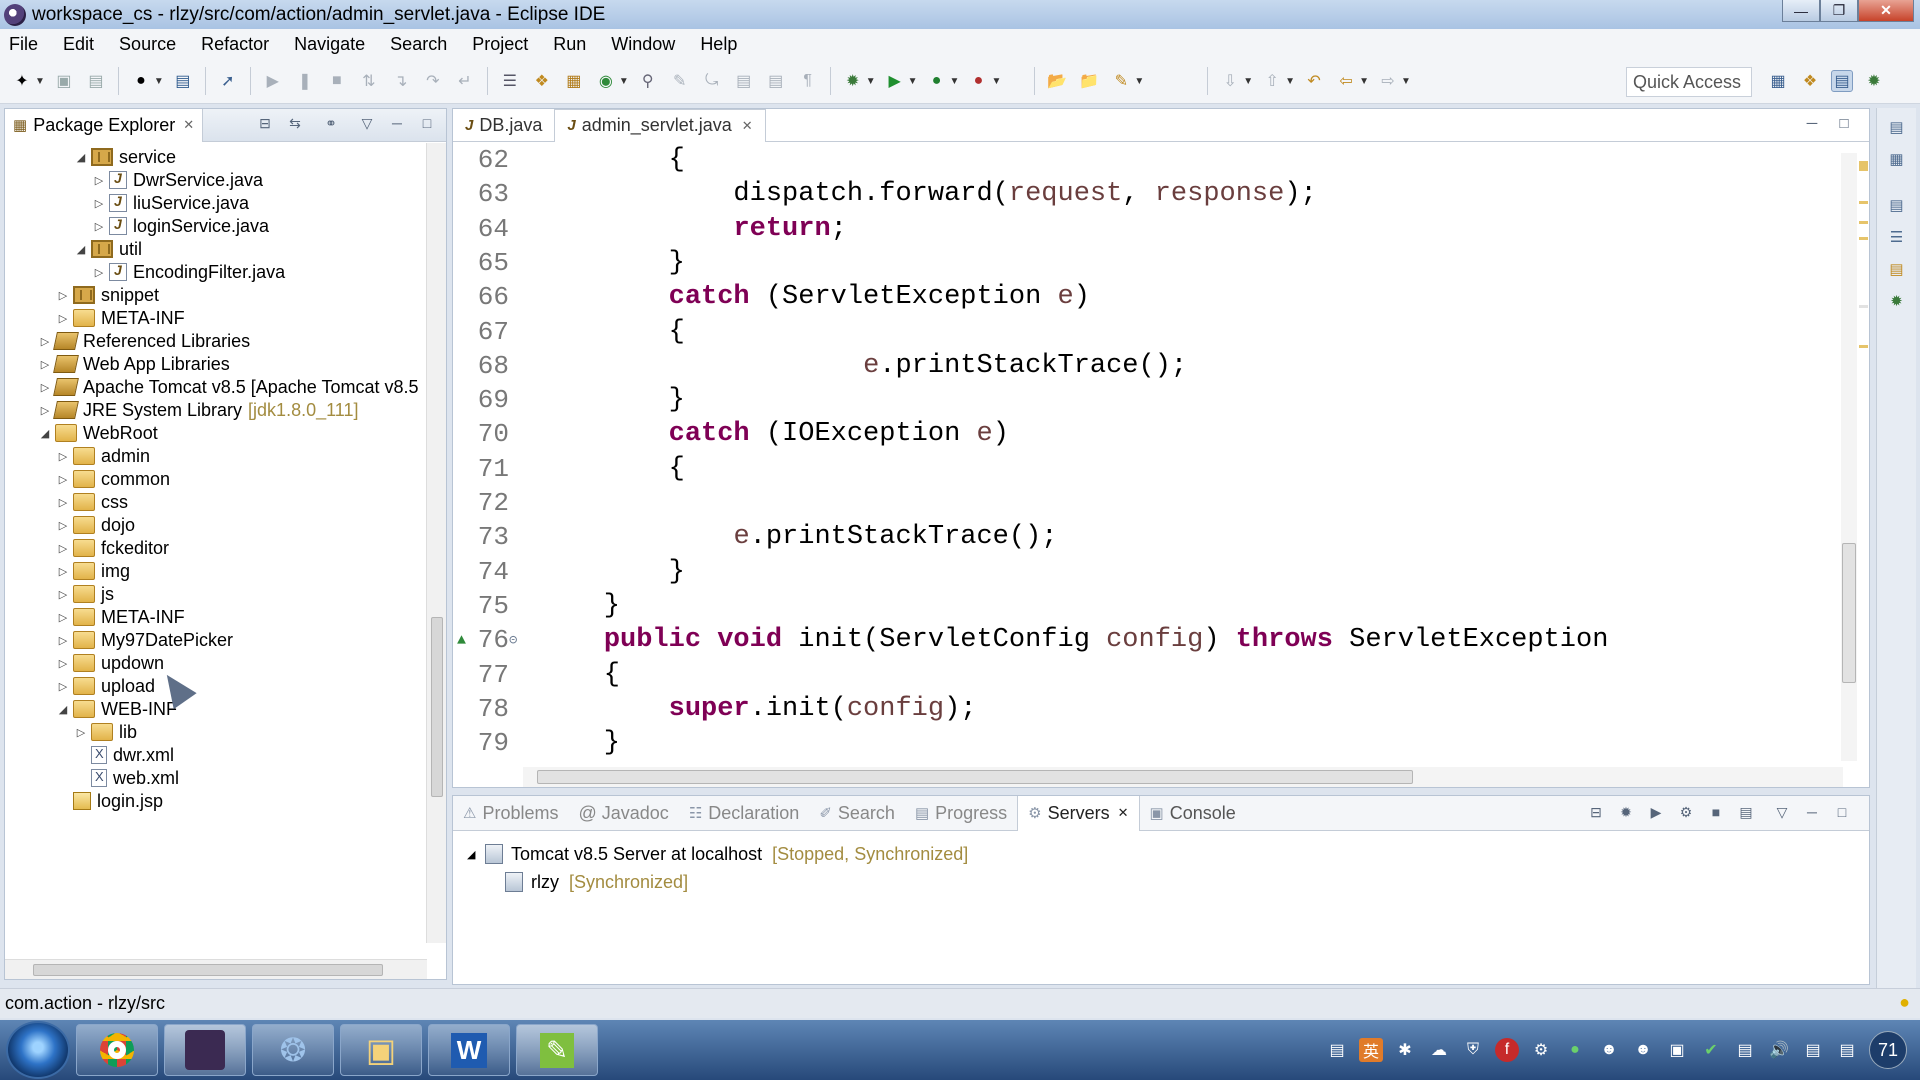  I want to click on quick-access-input: Quick Access, so click(1689, 82).